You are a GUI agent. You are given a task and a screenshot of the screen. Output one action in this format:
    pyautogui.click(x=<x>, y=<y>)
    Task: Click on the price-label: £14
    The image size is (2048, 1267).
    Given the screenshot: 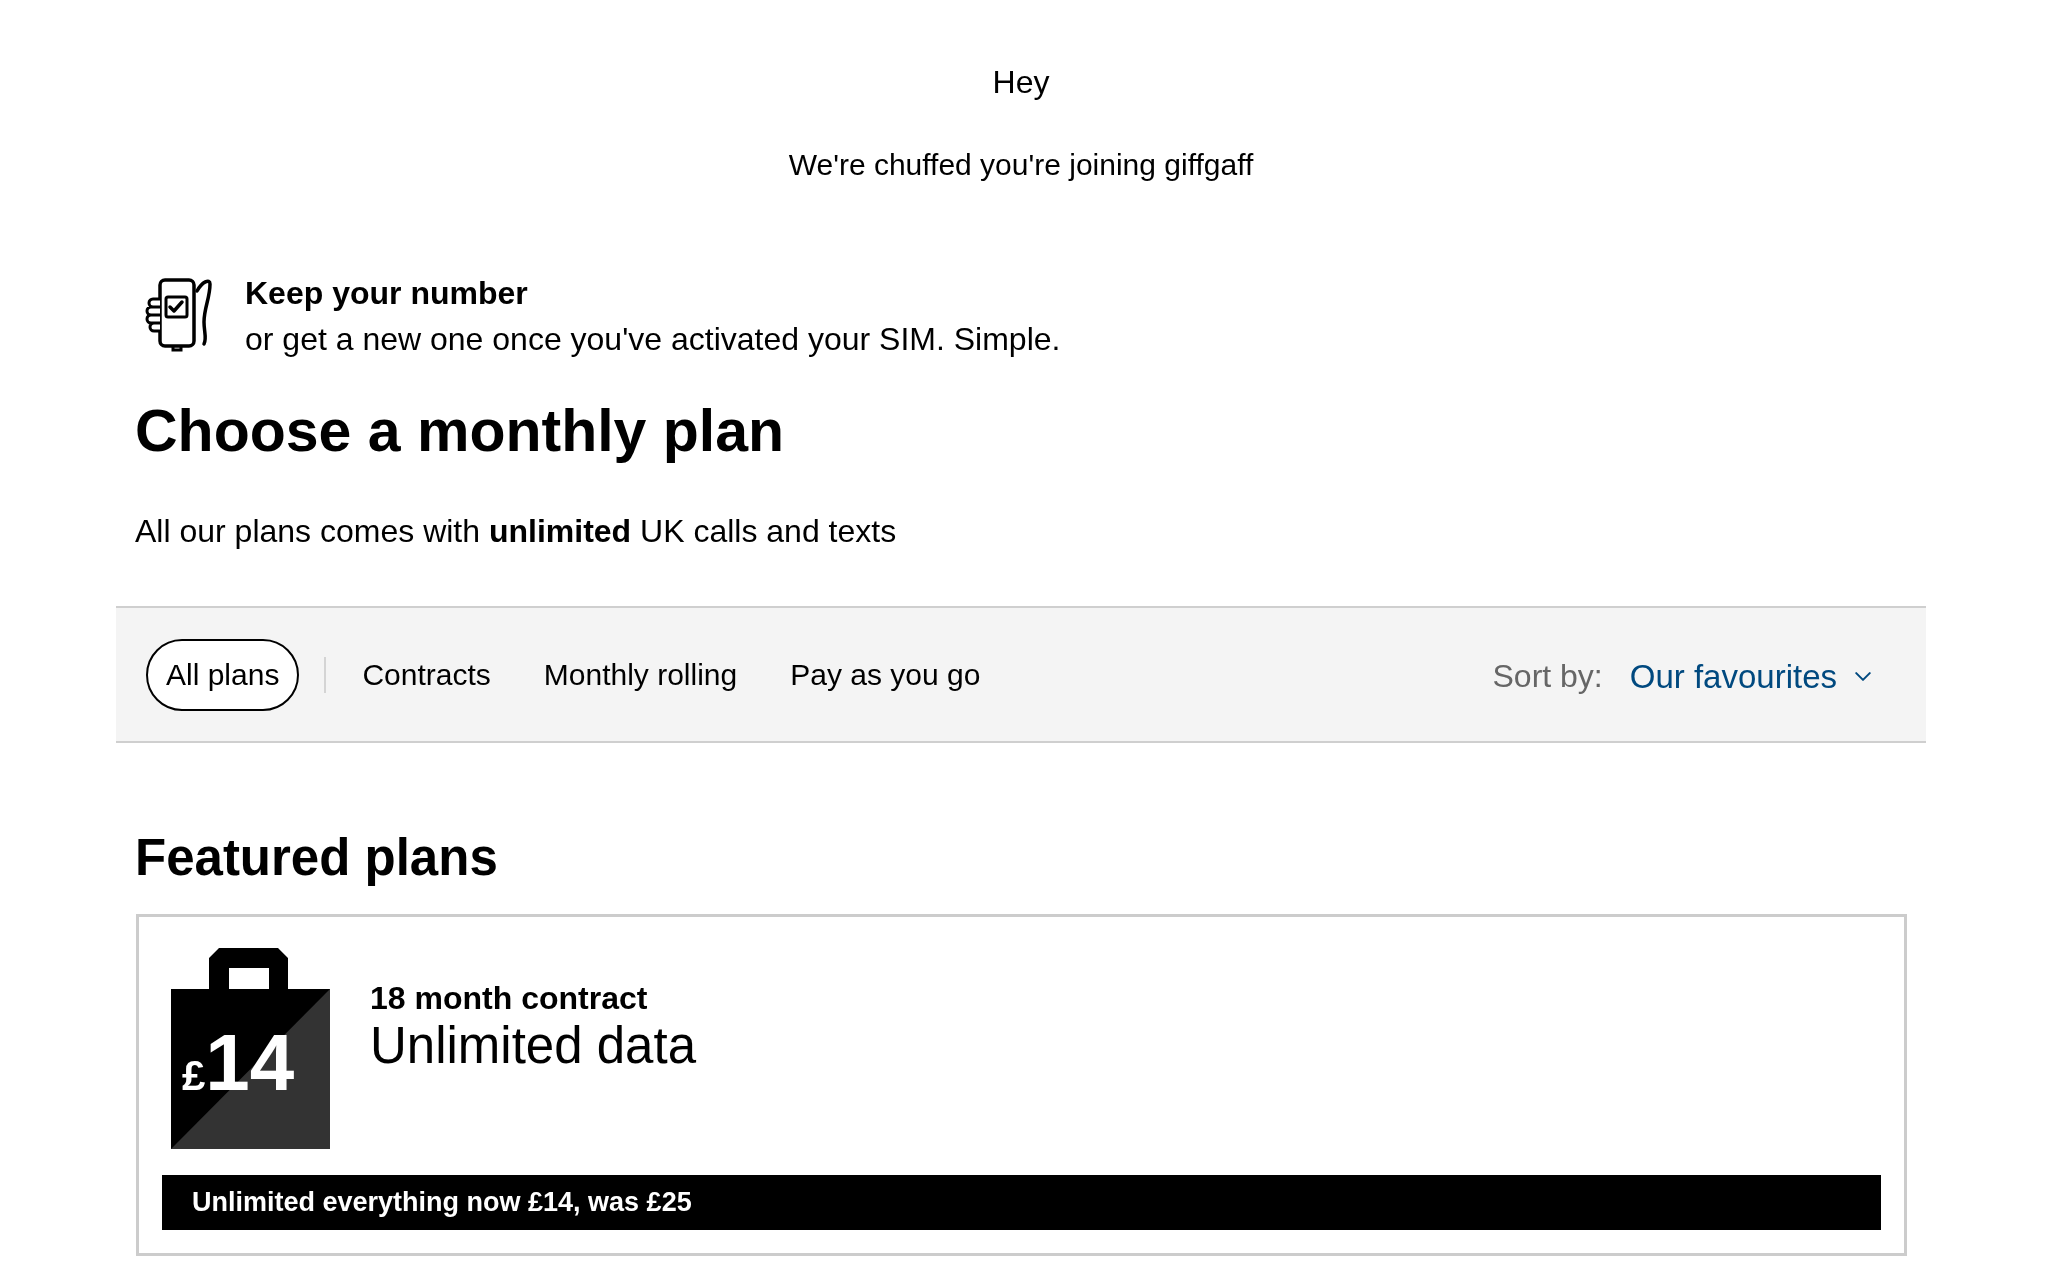 What is the action you would take?
    pyautogui.click(x=238, y=1063)
    